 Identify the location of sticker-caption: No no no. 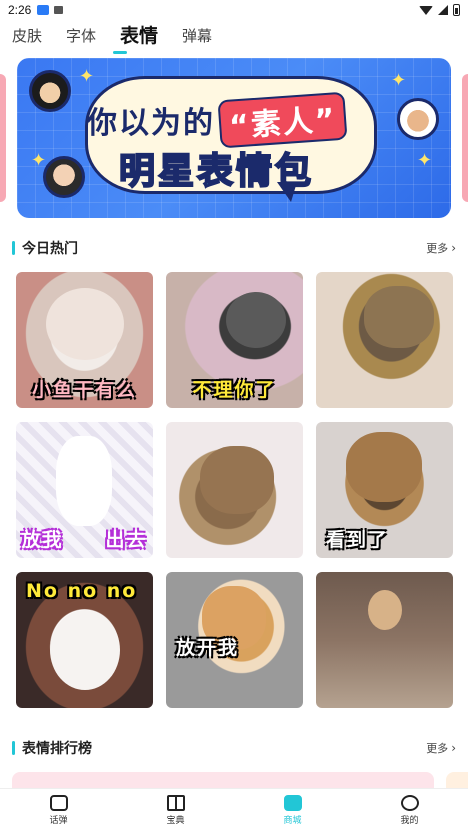
(82, 591).